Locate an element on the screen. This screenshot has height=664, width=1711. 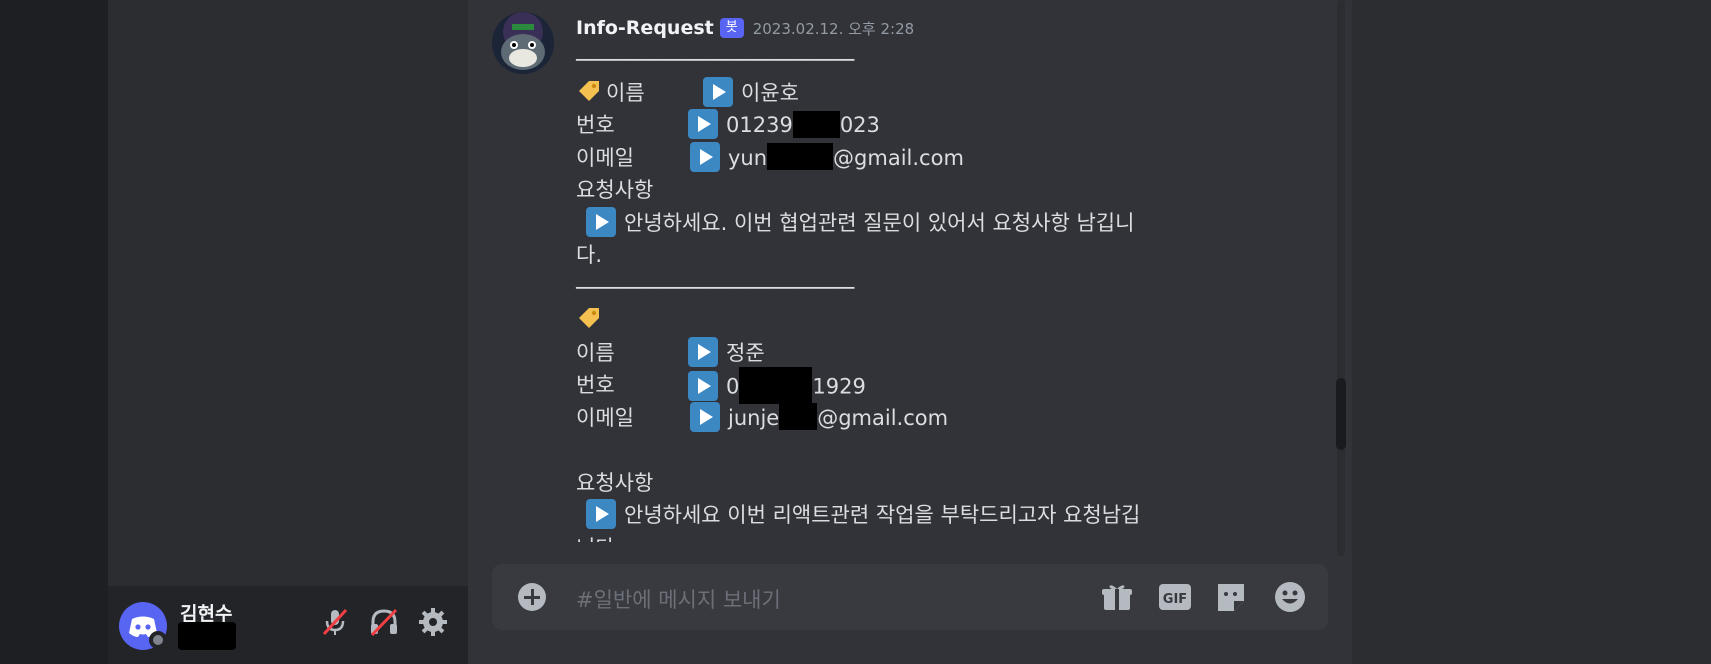
entry1-request-line2: 다. is located at coordinates (589, 255).